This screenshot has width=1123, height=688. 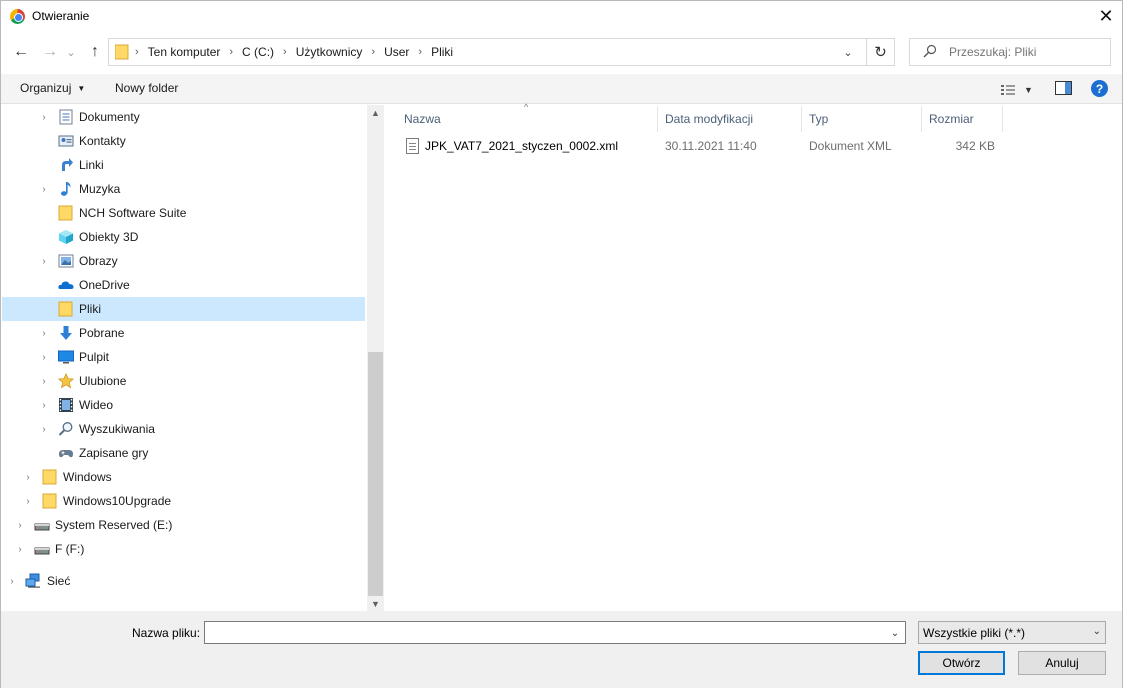 What do you see at coordinates (183, 381) in the screenshot?
I see `tree-item-ulubione: › Ulubione` at bounding box center [183, 381].